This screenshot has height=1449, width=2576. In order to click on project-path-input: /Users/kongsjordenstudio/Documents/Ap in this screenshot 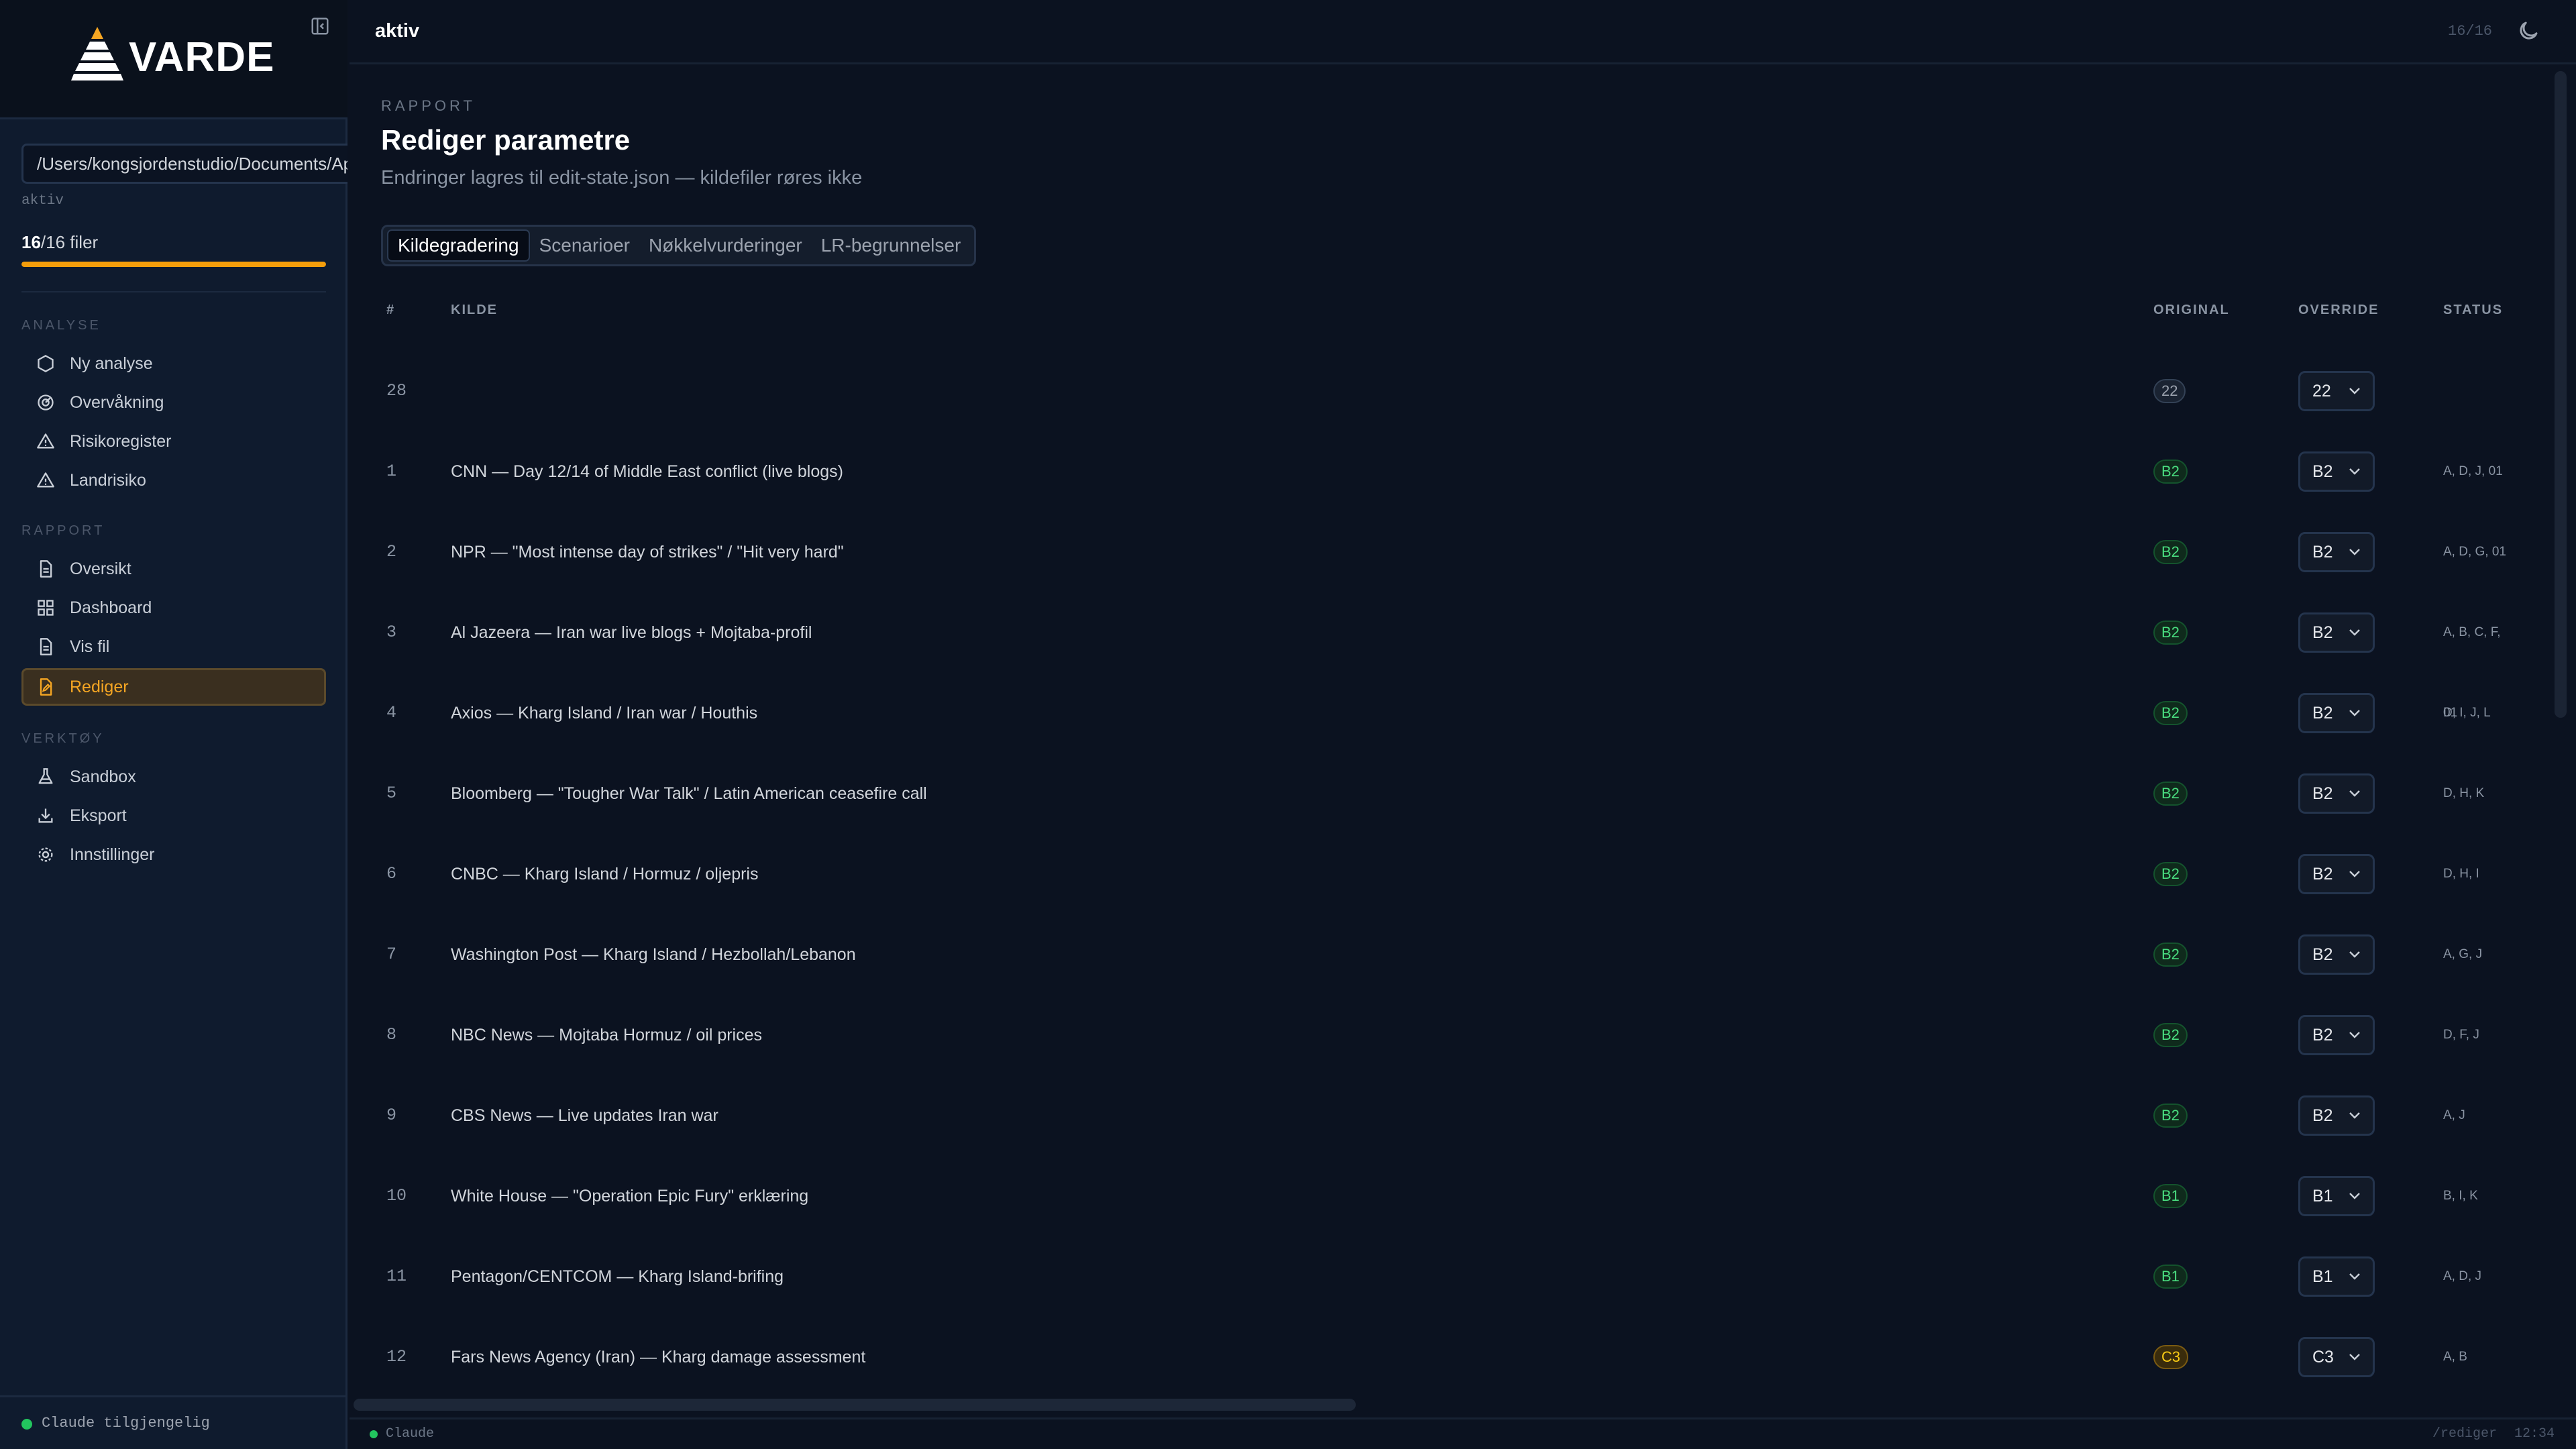, I will do `click(184, 164)`.